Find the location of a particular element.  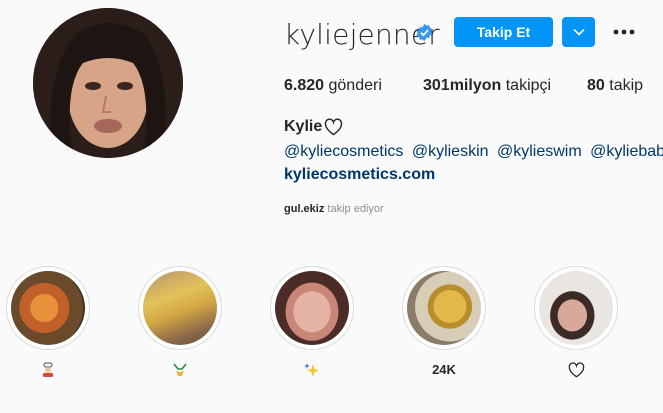

posts-stat: 6.820 gönderi is located at coordinates (333, 86).